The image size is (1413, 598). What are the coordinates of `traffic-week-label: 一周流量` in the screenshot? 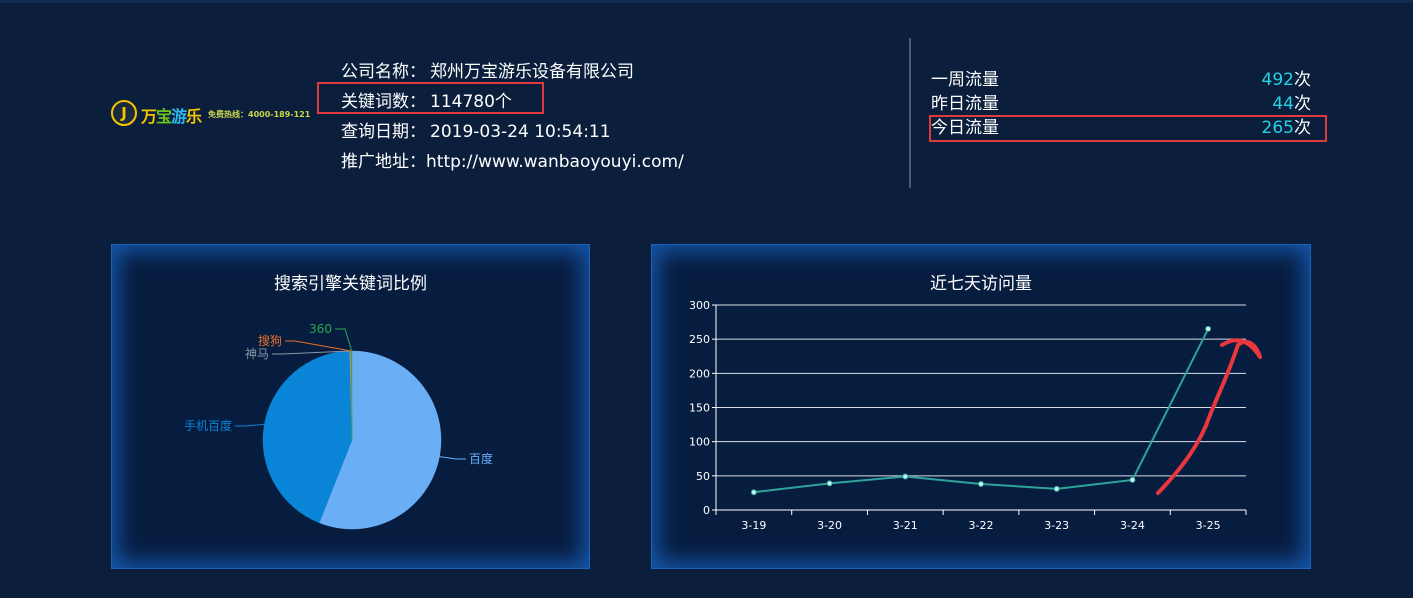 It's located at (965, 80).